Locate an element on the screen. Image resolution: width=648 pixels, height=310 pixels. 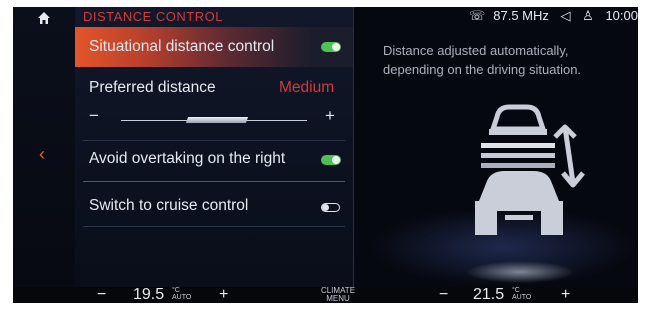
phone-icon: ☏ is located at coordinates (477, 15).